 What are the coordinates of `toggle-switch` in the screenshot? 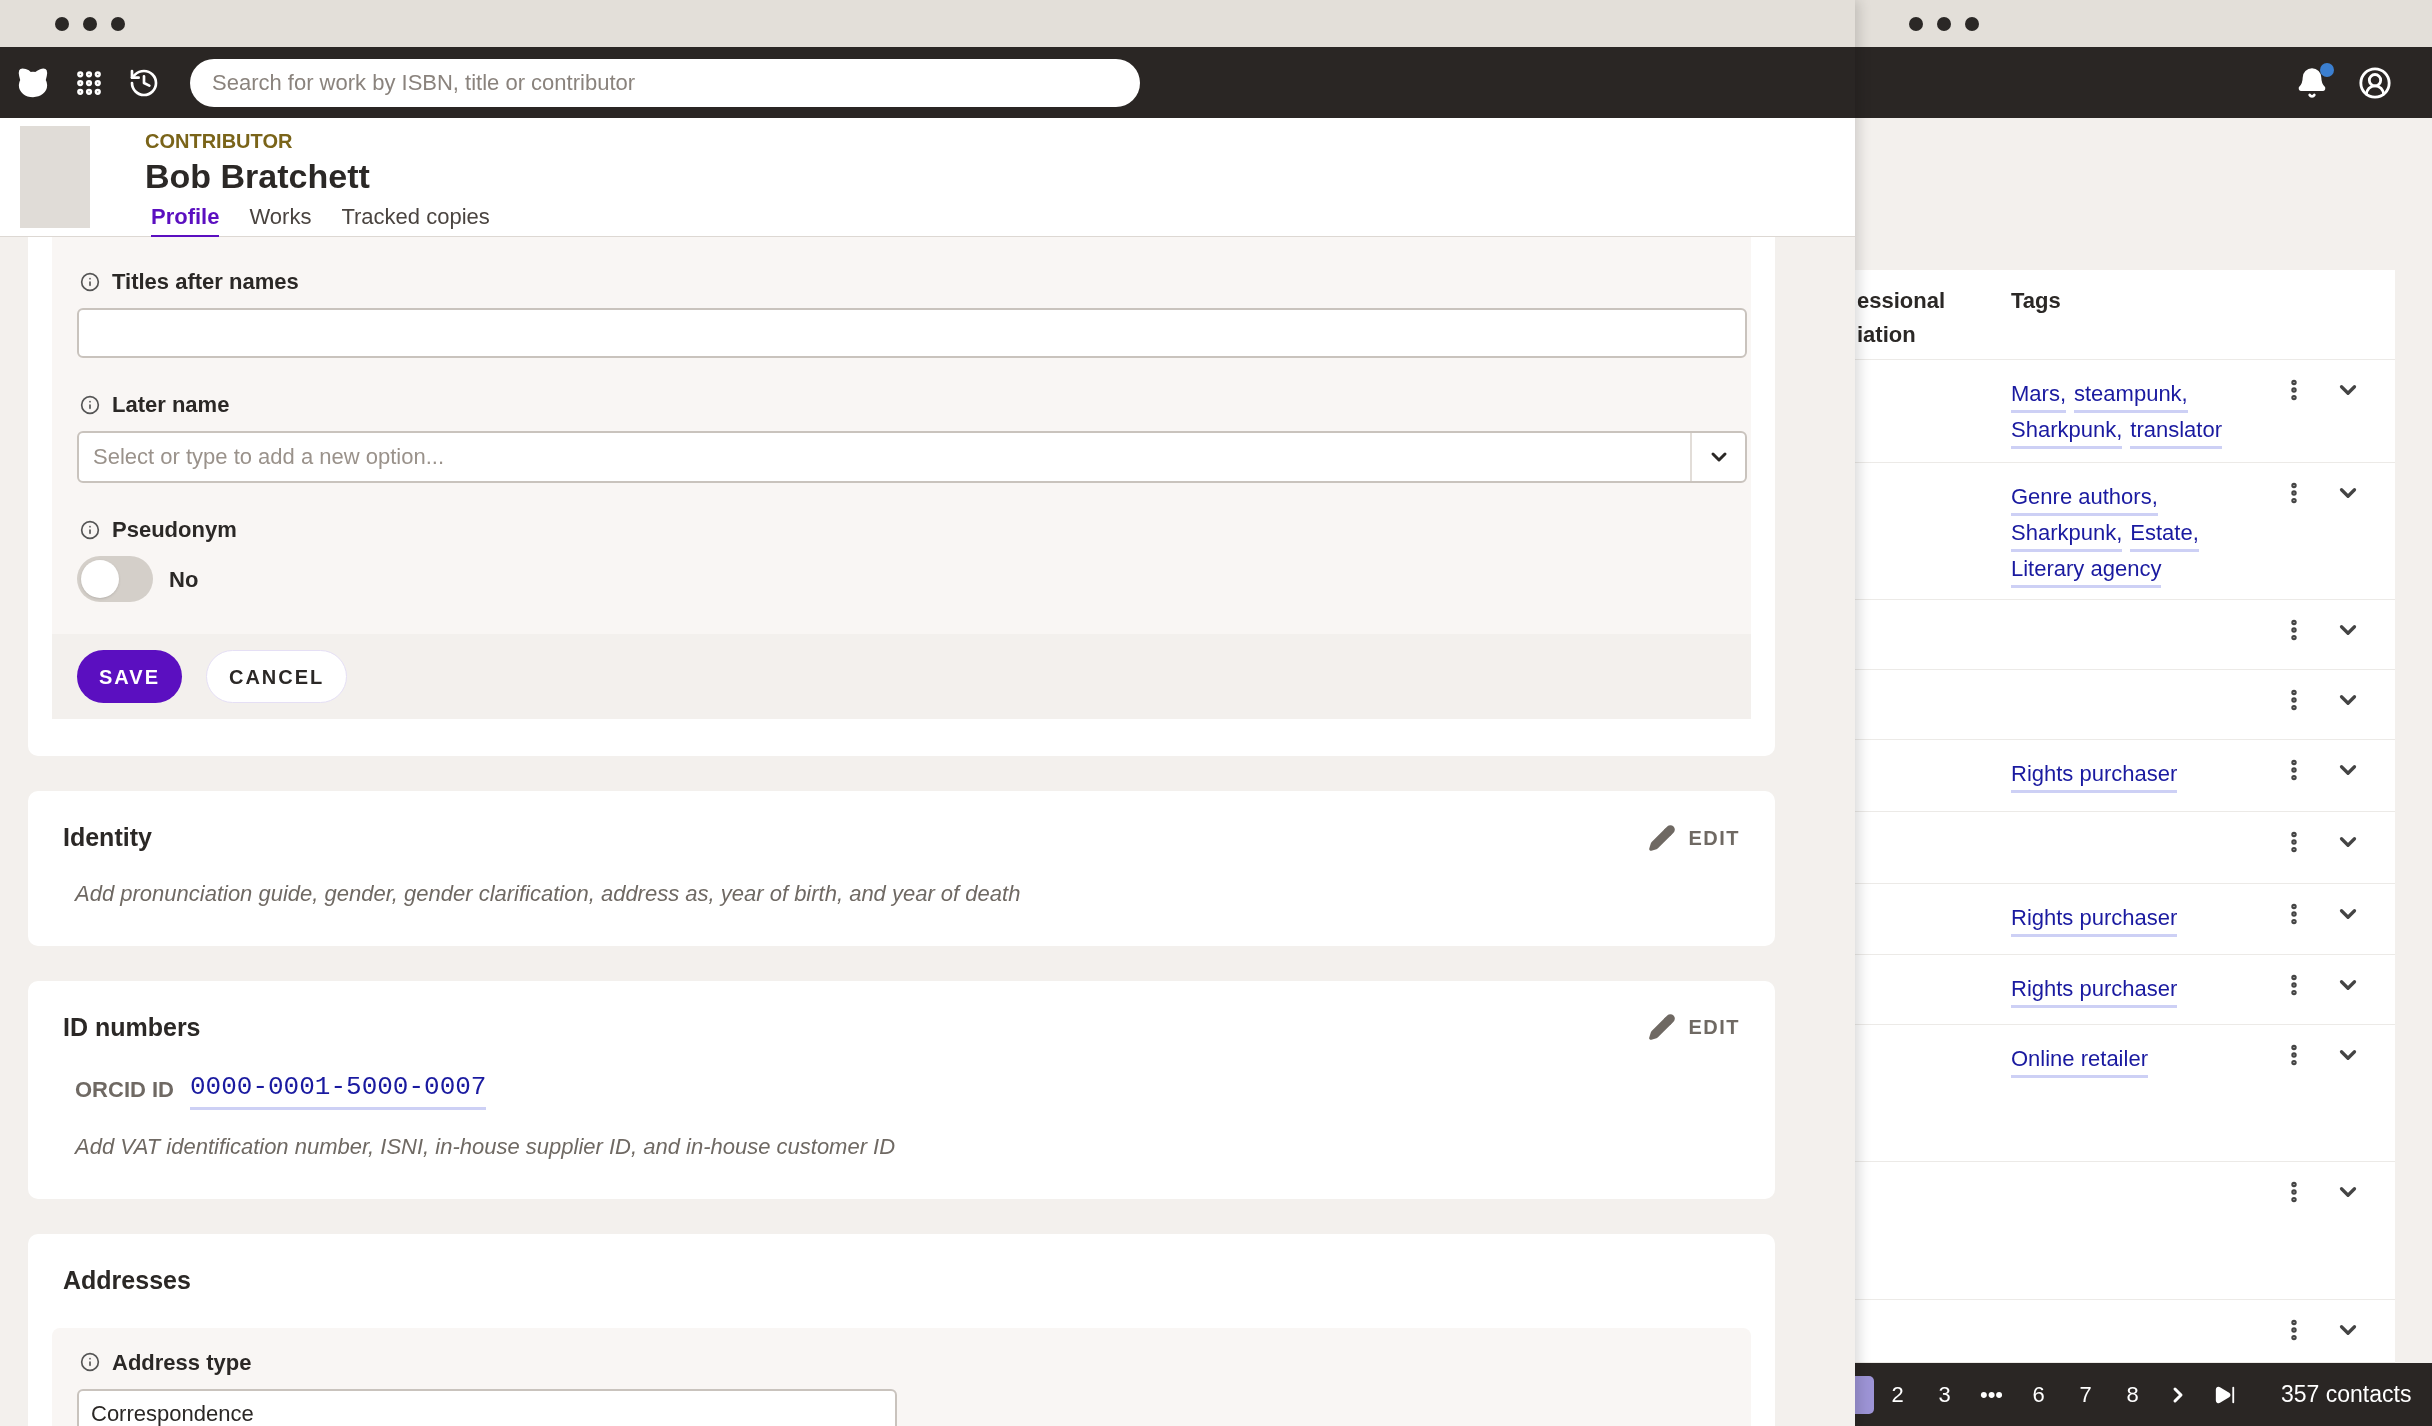 It's located at (115, 579).